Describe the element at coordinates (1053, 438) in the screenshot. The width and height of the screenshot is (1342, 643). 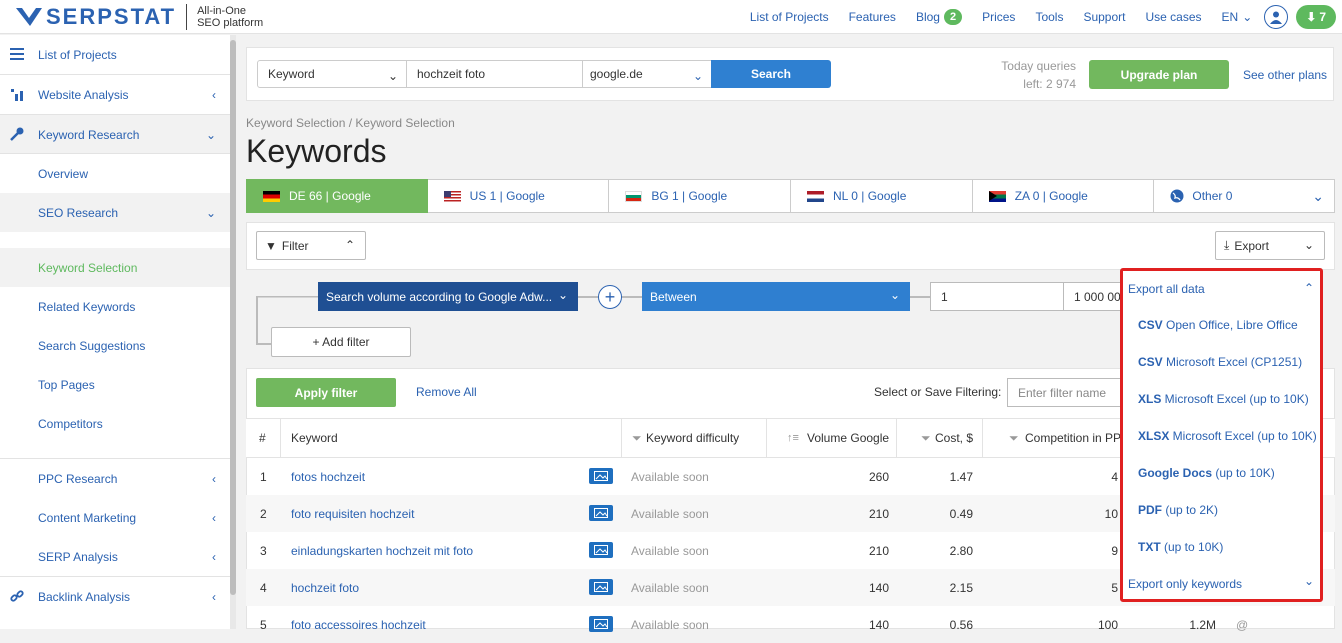
I see `column-header-competition: ⏷ Competition in PPC` at that location.